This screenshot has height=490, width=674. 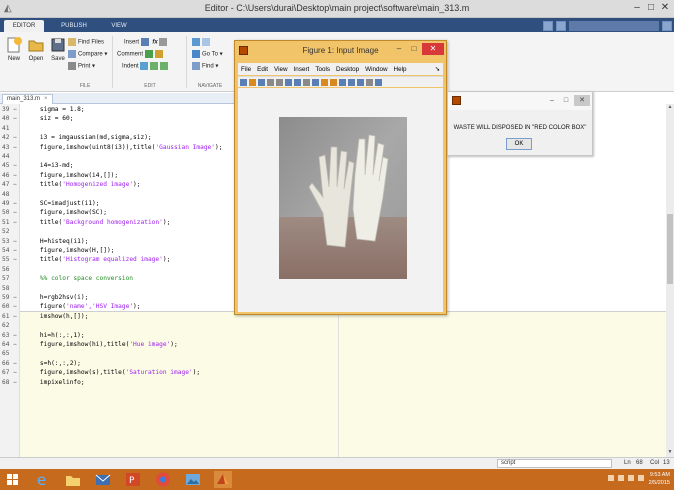 I want to click on ok-button: OK, so click(x=519, y=144).